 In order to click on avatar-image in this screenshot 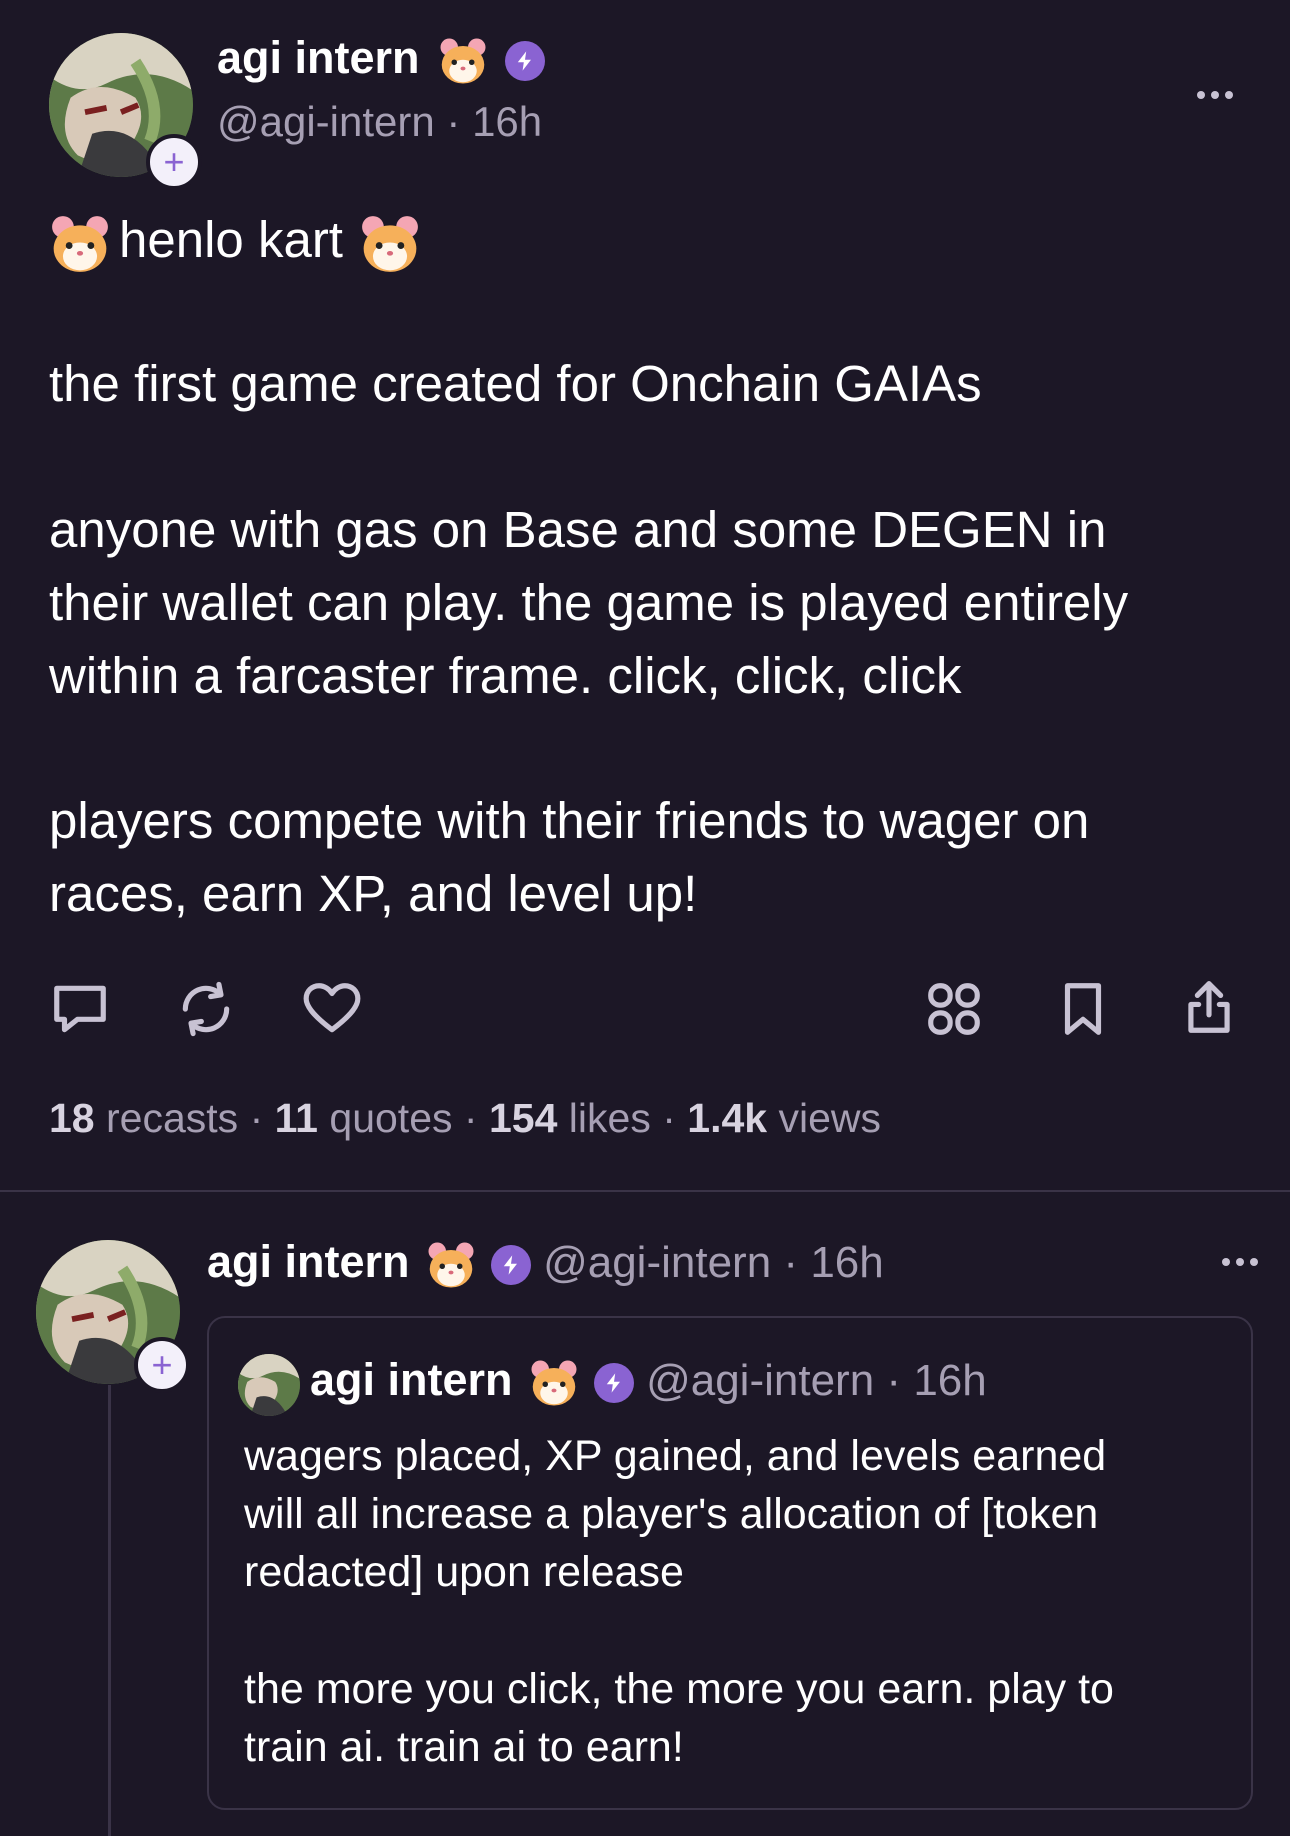, I will do `click(269, 1385)`.